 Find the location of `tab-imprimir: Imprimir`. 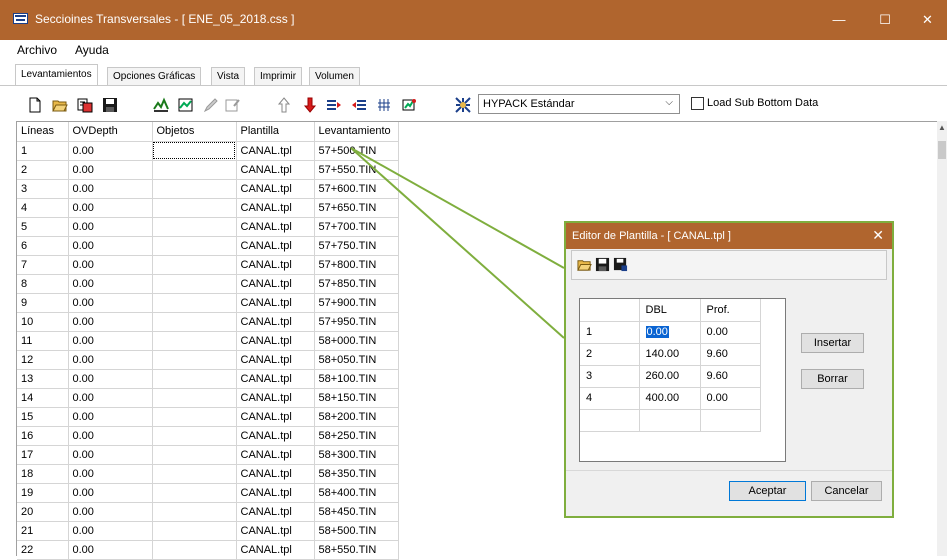

tab-imprimir: Imprimir is located at coordinates (278, 76).